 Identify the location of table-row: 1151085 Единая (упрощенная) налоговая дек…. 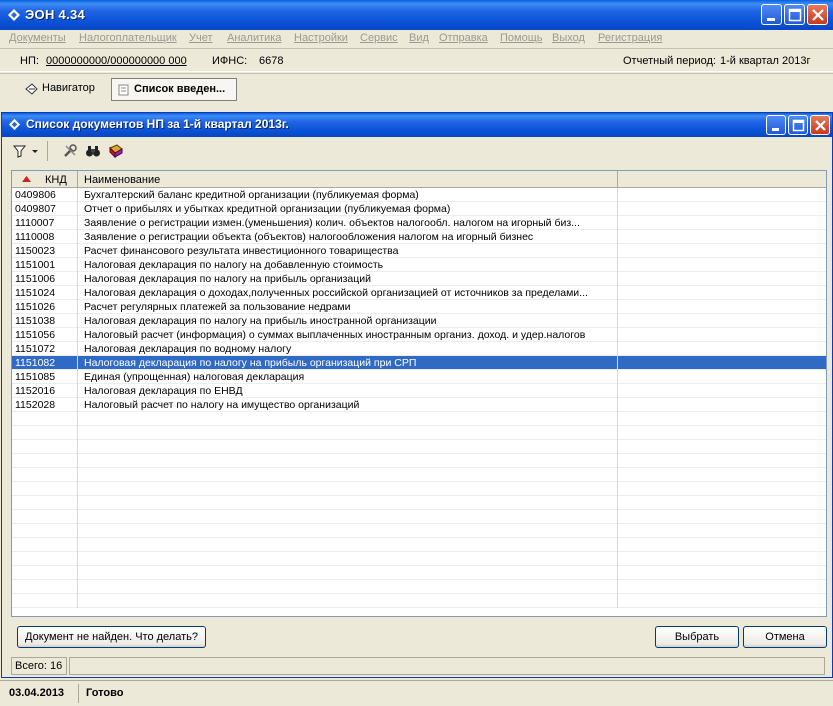
(419, 377).